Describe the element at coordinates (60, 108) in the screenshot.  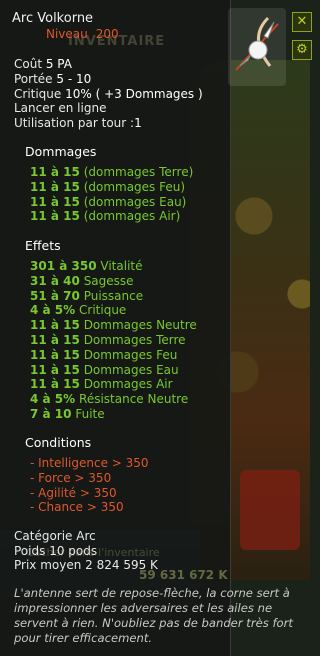
I see `stat-line-cast: Lancer en ligne` at that location.